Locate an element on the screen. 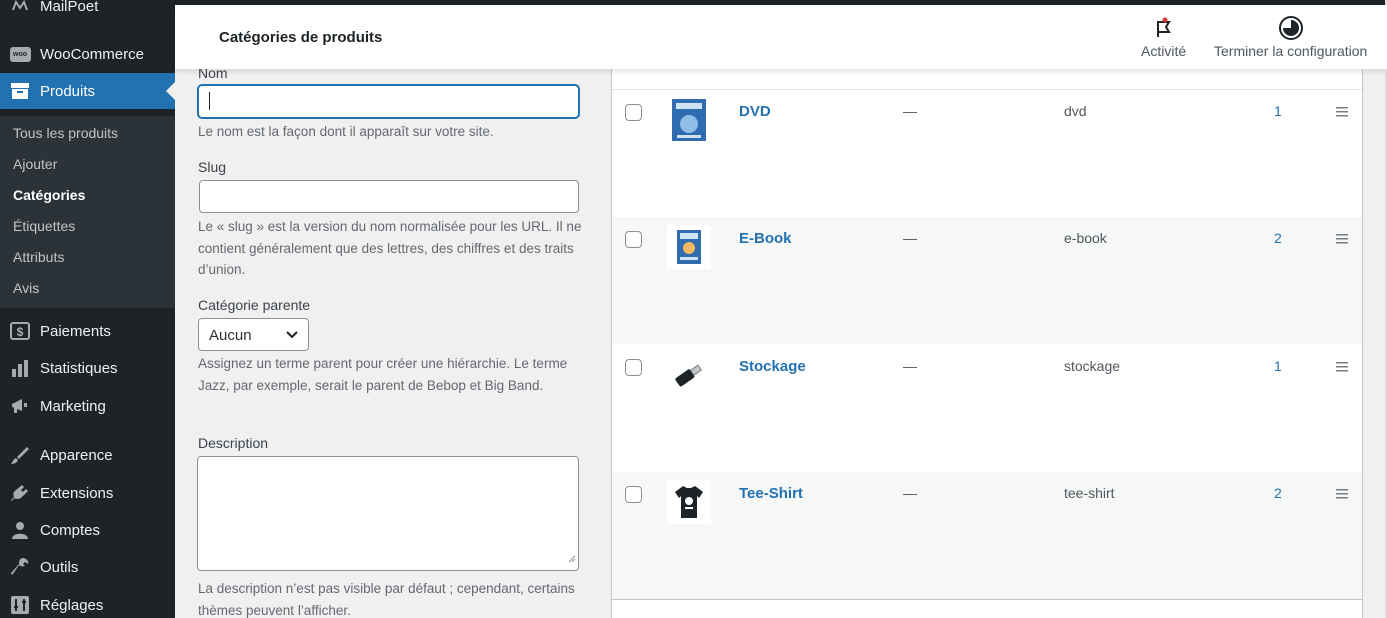 This screenshot has width=1387, height=618. sidebar-item-label: Outils is located at coordinates (59, 567).